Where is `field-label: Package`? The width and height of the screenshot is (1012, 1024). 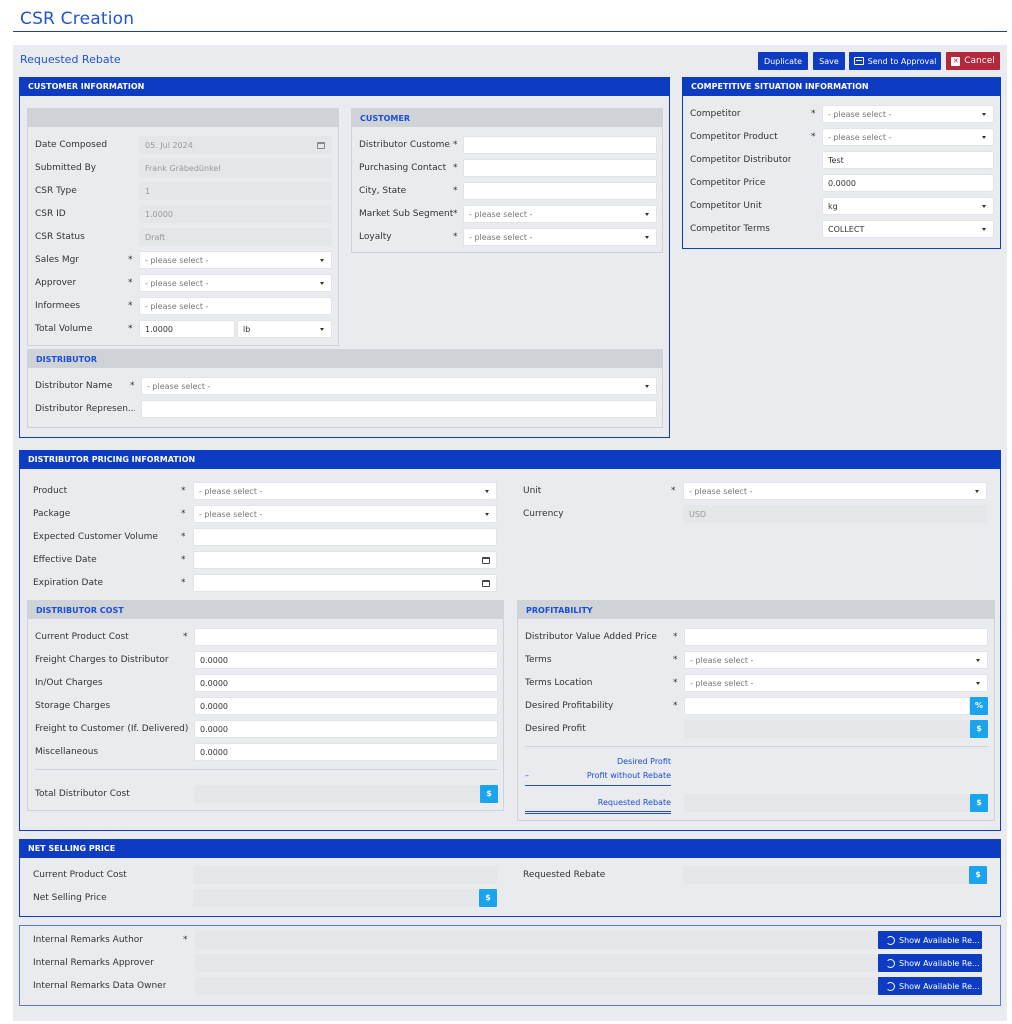 field-label: Package is located at coordinates (52, 514).